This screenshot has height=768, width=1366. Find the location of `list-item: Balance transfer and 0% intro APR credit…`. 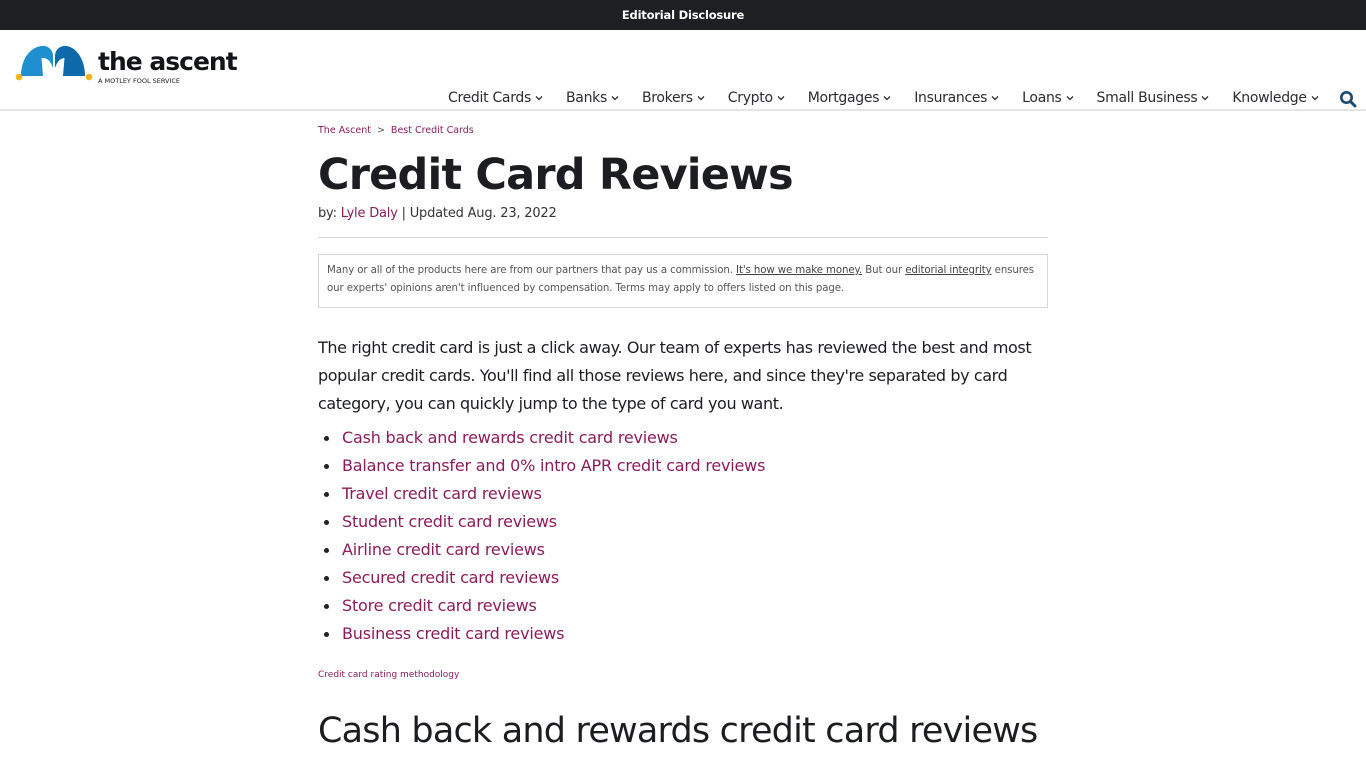

list-item: Balance transfer and 0% intro APR credit… is located at coordinates (683, 466).